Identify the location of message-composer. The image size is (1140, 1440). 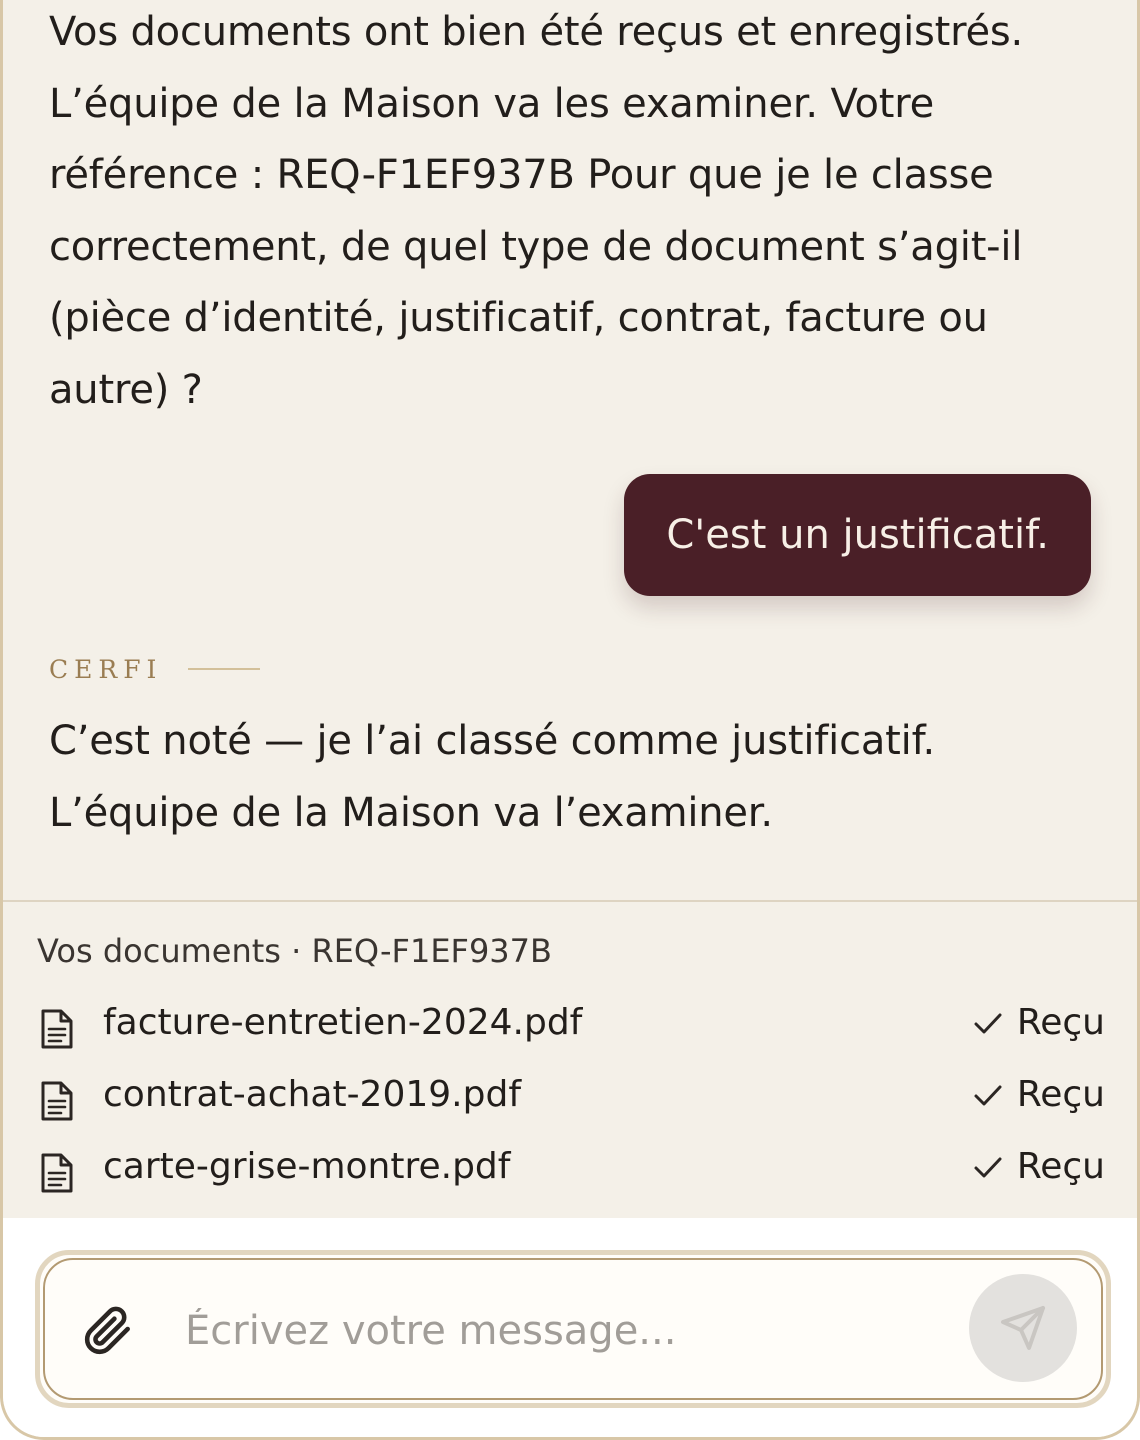
(573, 1329).